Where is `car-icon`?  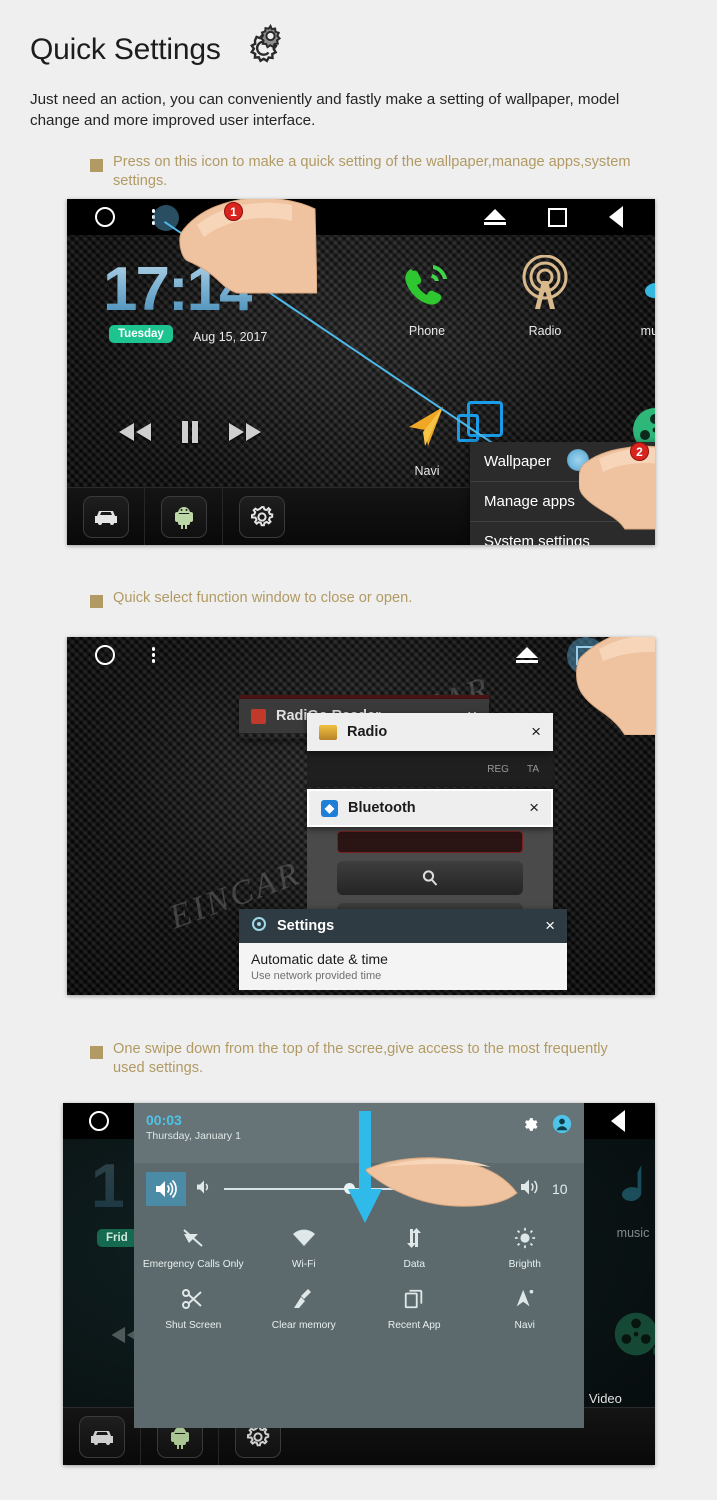 car-icon is located at coordinates (105, 516).